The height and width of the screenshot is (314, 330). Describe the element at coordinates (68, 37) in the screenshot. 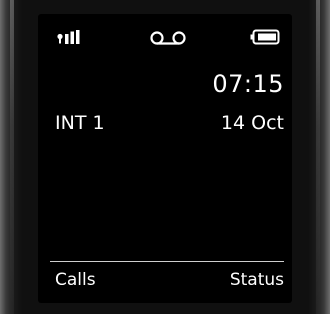

I see `signal-strength-icon` at that location.